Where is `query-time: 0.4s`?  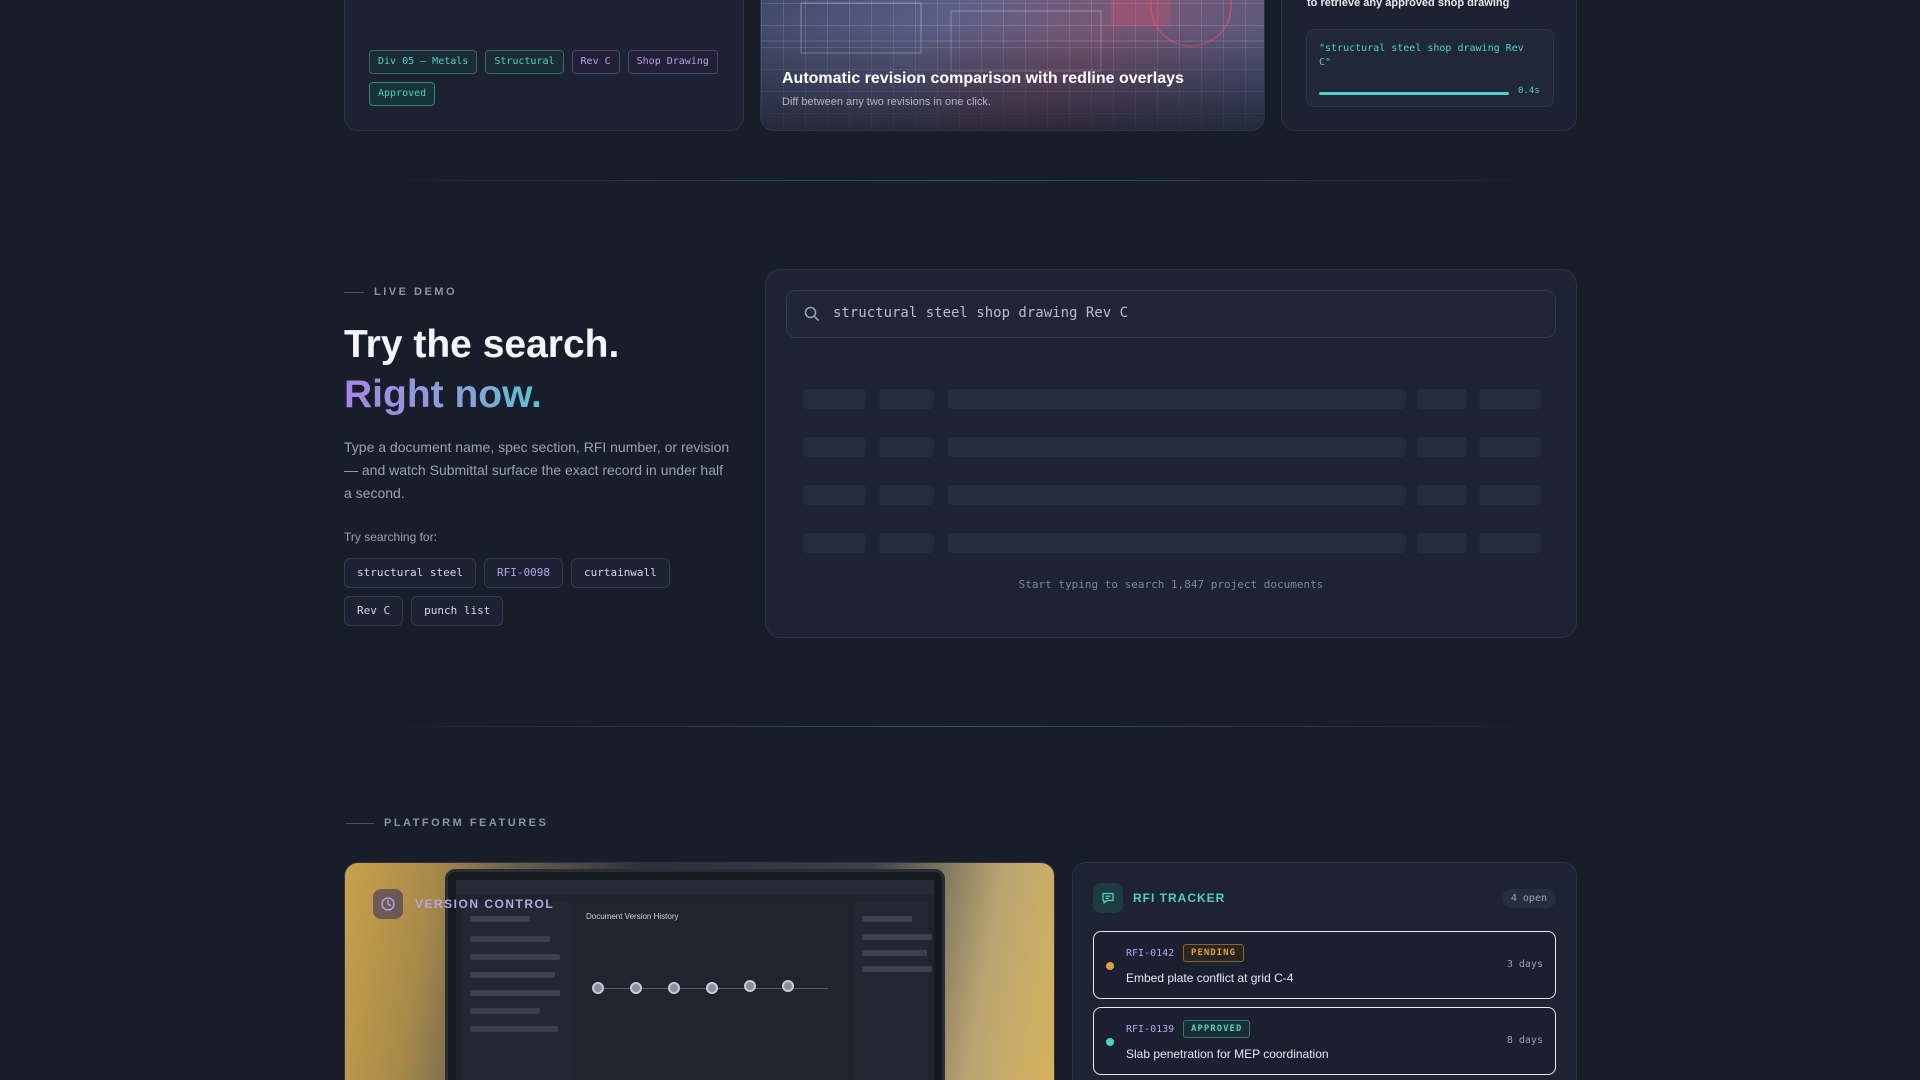
query-time: 0.4s is located at coordinates (1529, 91).